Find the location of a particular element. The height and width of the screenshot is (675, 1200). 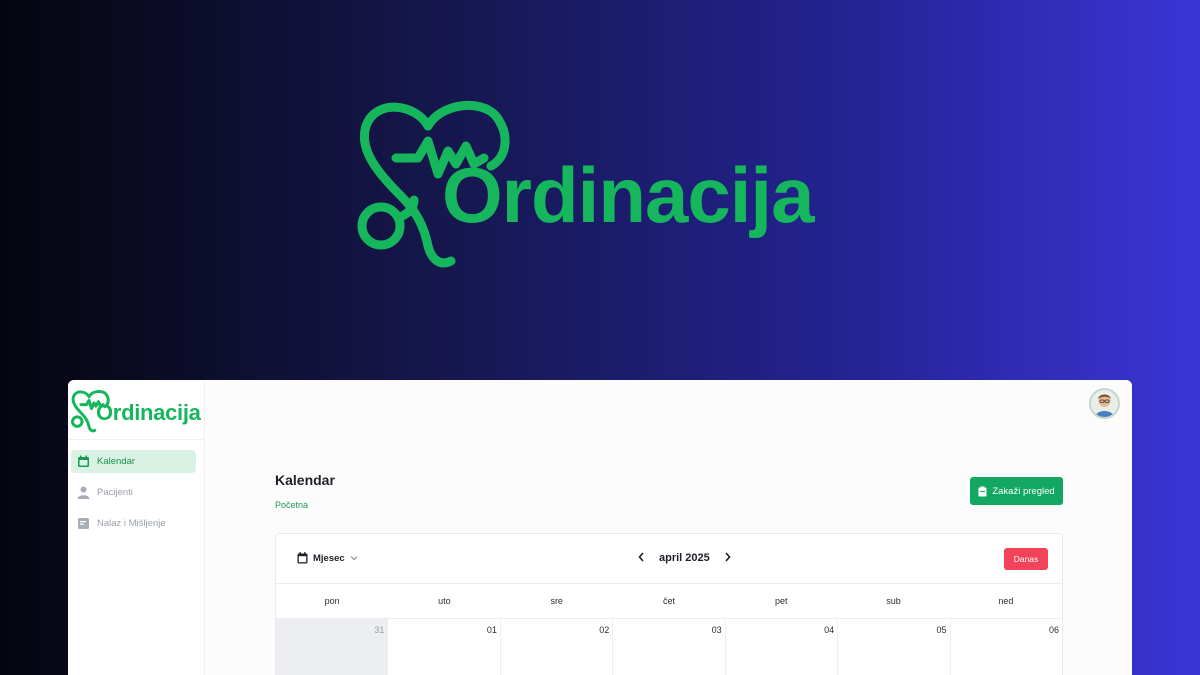

sidebar-item-kalendar: Kalendar is located at coordinates (133, 461).